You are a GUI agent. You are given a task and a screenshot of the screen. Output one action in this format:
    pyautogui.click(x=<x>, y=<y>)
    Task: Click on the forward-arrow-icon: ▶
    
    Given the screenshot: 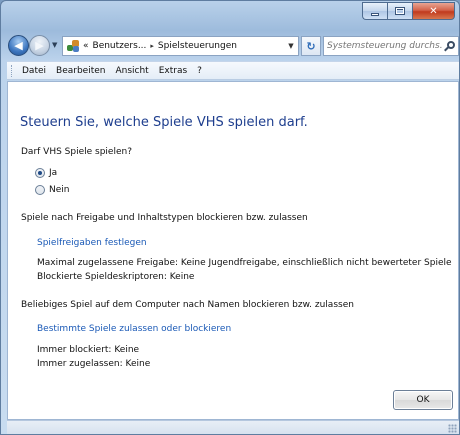 What is the action you would take?
    pyautogui.click(x=39, y=45)
    